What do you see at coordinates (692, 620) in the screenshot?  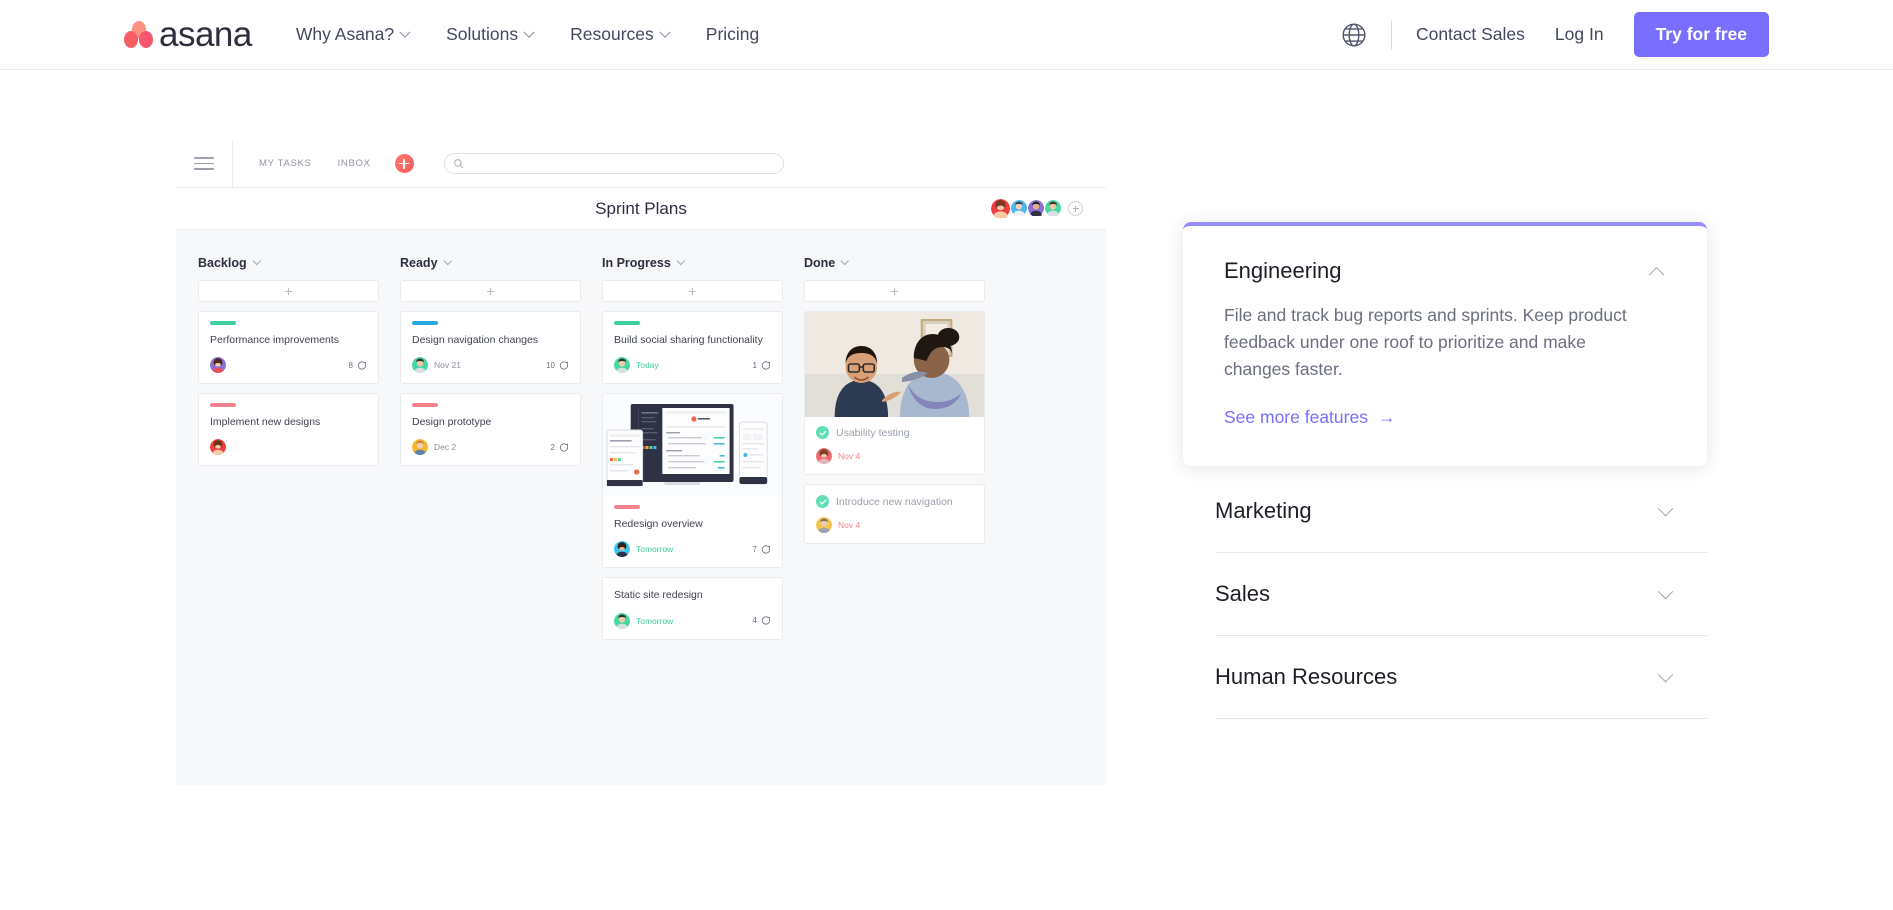 I see `card-footer: Tomorrow 4` at bounding box center [692, 620].